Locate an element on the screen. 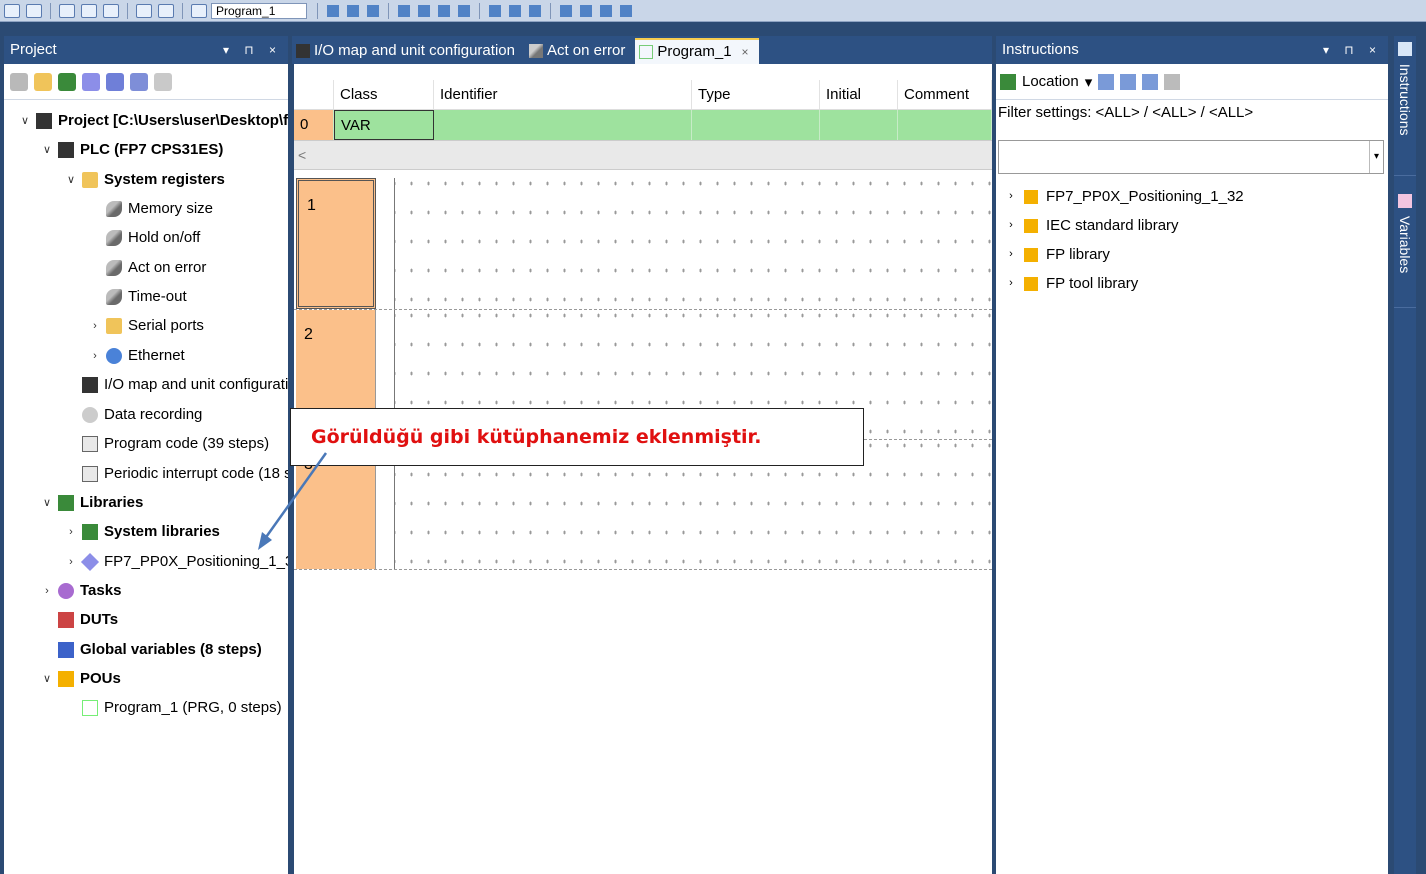  dropdown-arrow-icon: ▾ is located at coordinates (1089, 82).